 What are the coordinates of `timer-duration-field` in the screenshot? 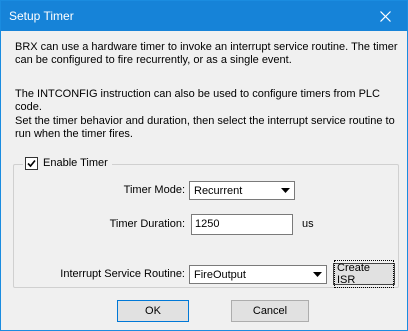 It's located at (242, 224).